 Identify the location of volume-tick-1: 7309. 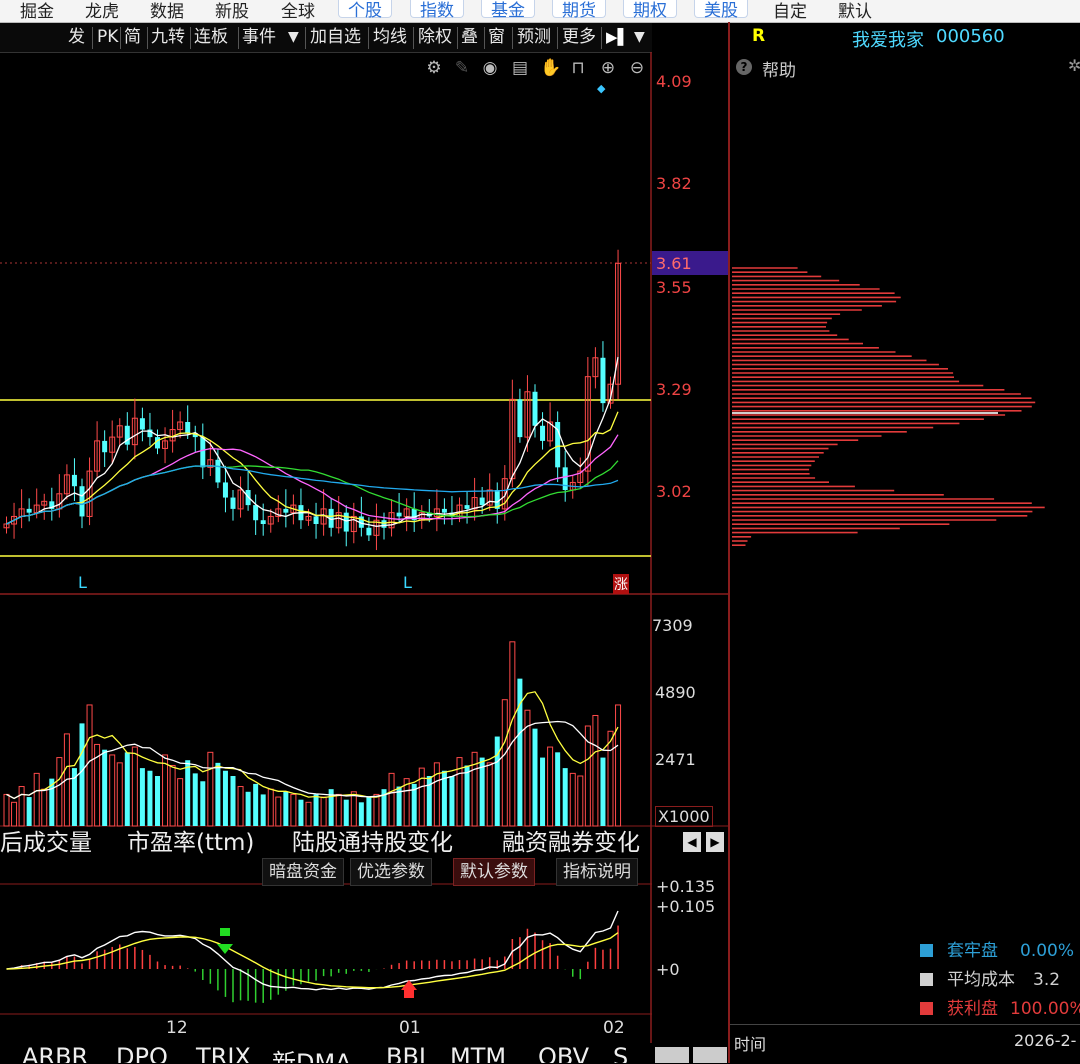
(672, 625).